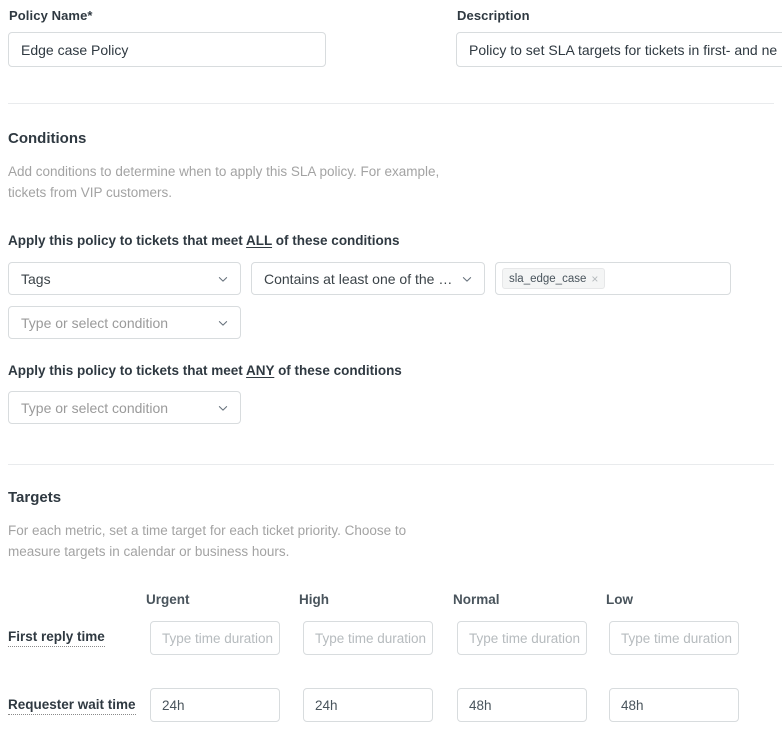 The height and width of the screenshot is (735, 782). What do you see at coordinates (95, 322) in the screenshot?
I see `add-all-condition-placeholder: Type or select condition` at bounding box center [95, 322].